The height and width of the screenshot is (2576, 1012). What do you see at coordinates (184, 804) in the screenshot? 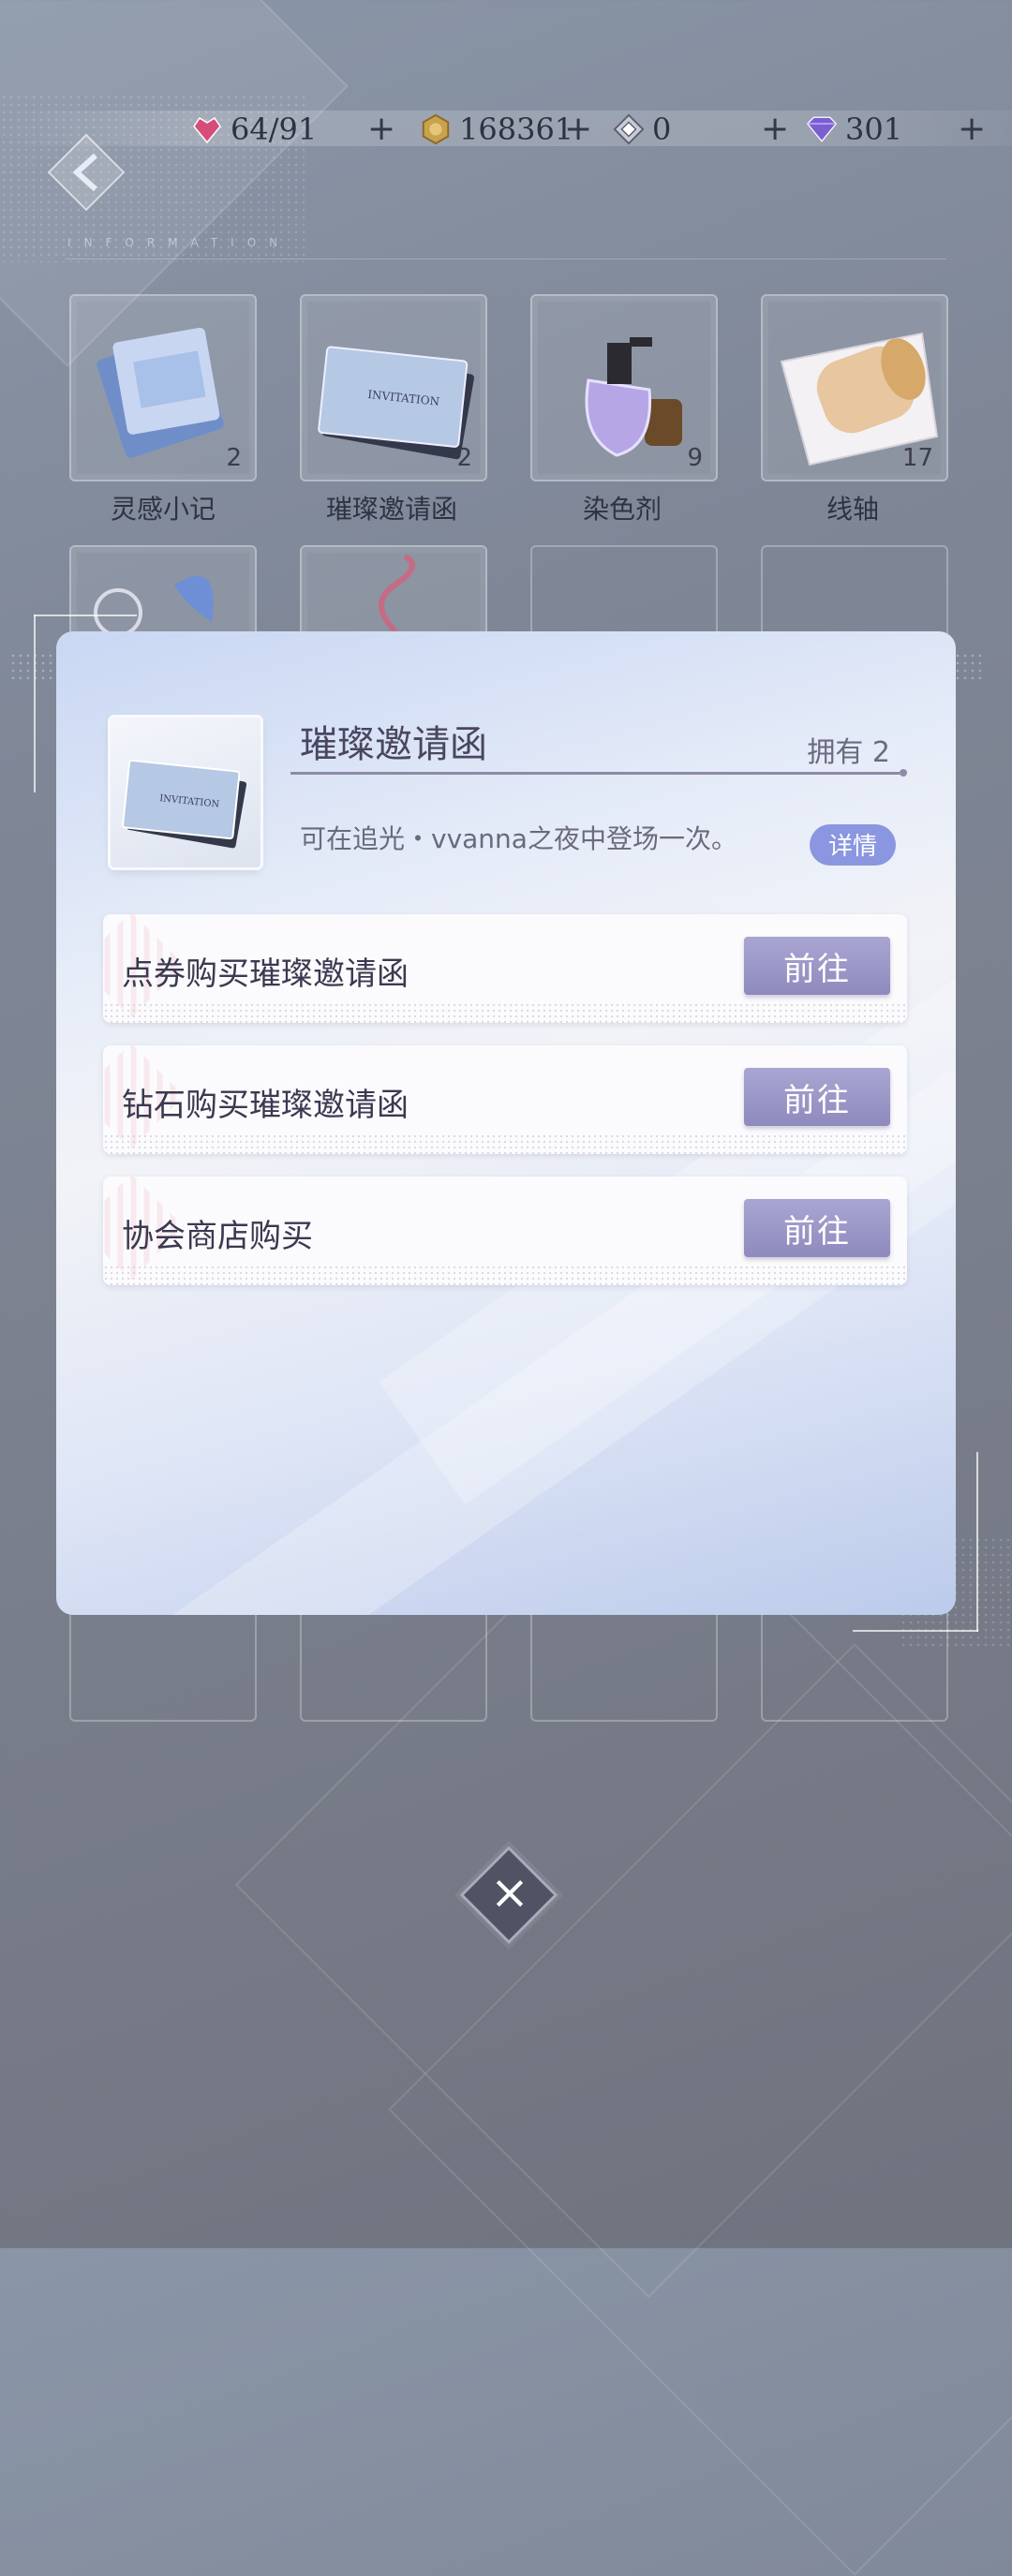
I see `invitation-card-icon: INVITATION` at bounding box center [184, 804].